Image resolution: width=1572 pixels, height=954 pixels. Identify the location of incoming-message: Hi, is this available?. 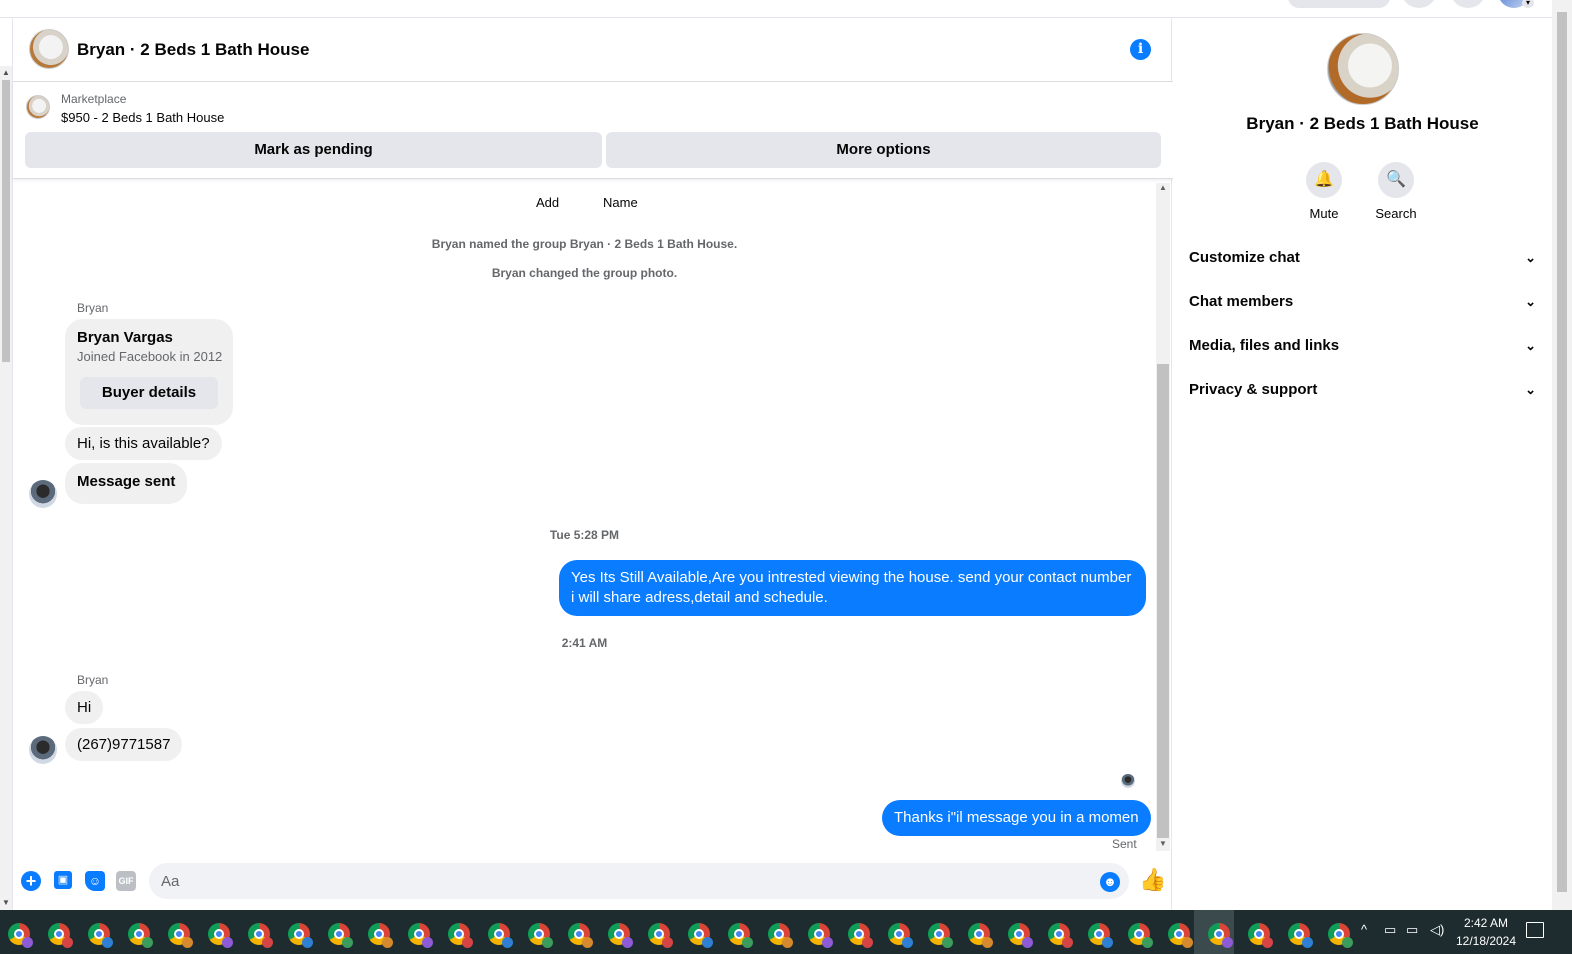
(143, 443).